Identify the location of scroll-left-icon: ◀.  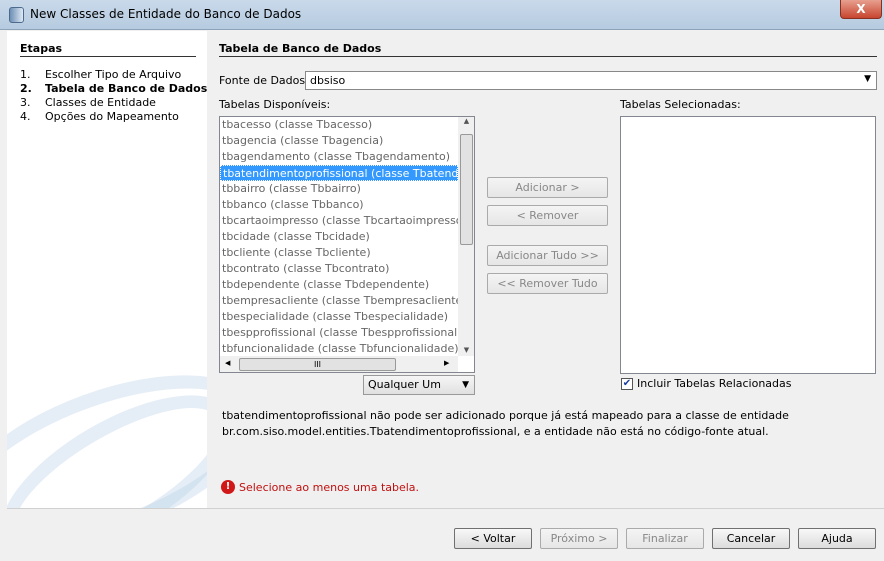
(227, 363).